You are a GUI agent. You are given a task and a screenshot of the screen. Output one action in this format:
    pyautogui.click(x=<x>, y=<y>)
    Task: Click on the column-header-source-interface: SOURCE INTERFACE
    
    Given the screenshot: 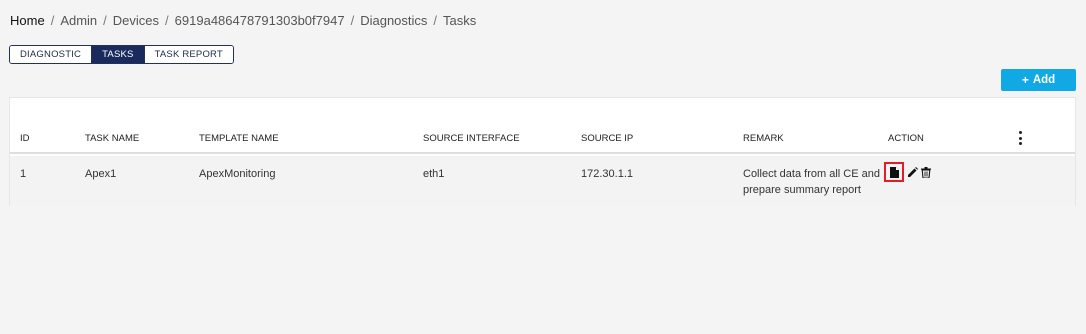 What is the action you would take?
    pyautogui.click(x=471, y=138)
    